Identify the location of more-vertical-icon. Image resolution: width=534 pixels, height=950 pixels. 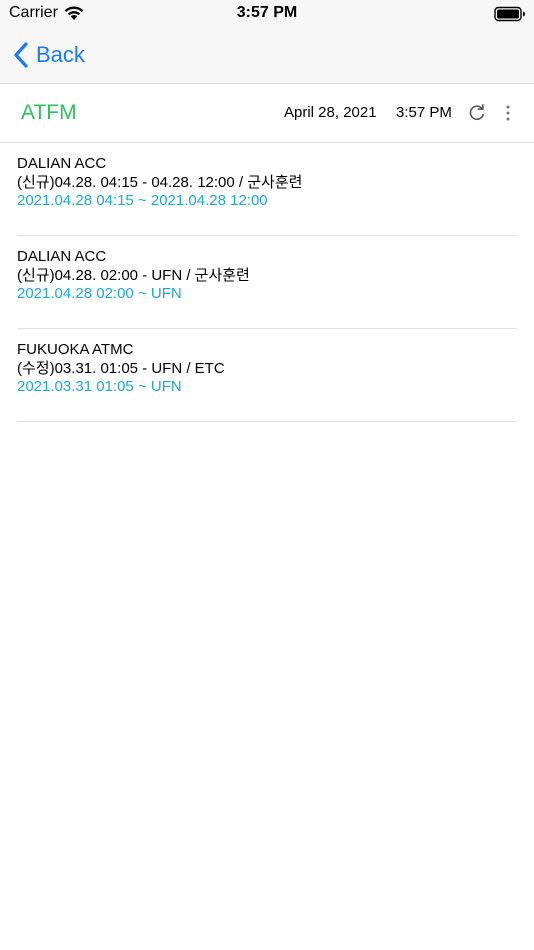
(508, 113).